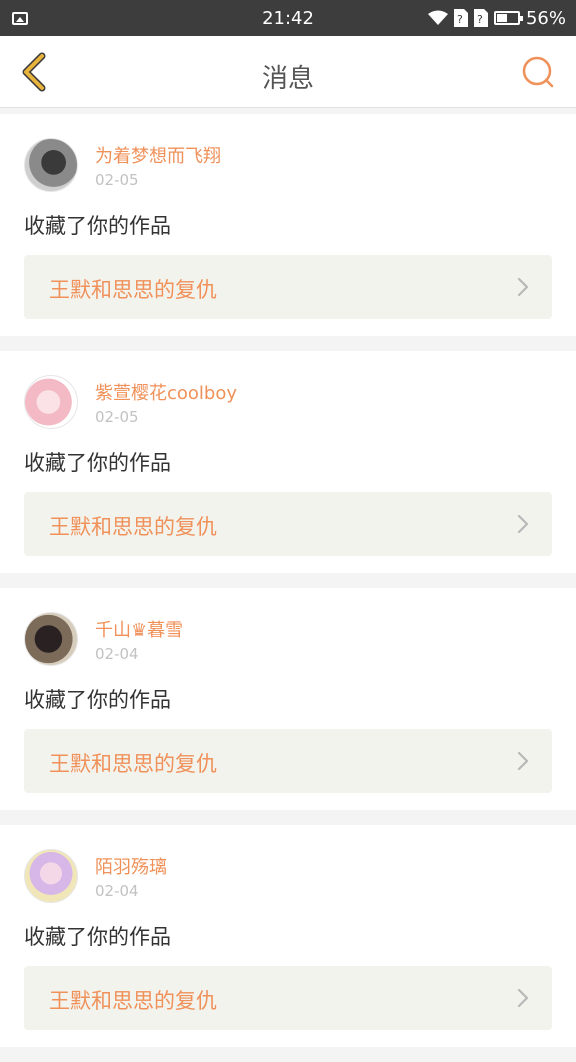 This screenshot has height=1062, width=576. Describe the element at coordinates (22, 18) in the screenshot. I see `image-notification-icon` at that location.